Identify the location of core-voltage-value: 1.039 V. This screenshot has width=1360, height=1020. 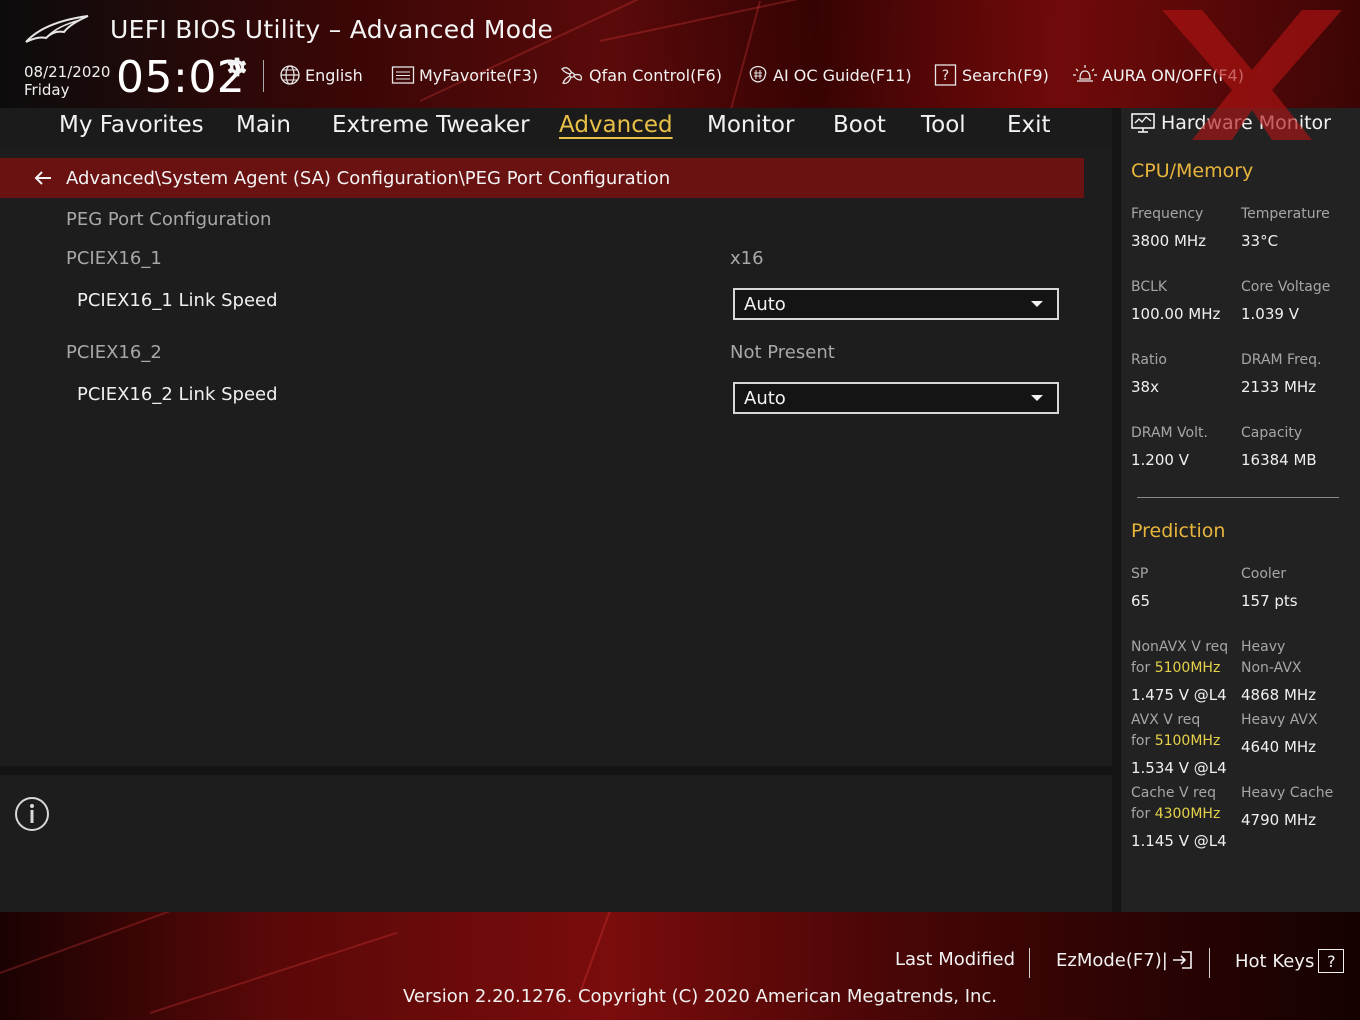
(1270, 314).